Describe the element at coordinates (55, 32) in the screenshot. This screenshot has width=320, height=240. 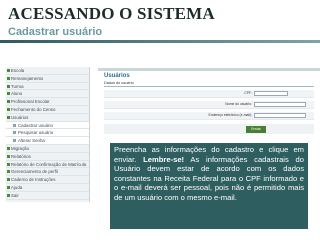
I see `slide-subtitle: Cadastrar usuário` at that location.